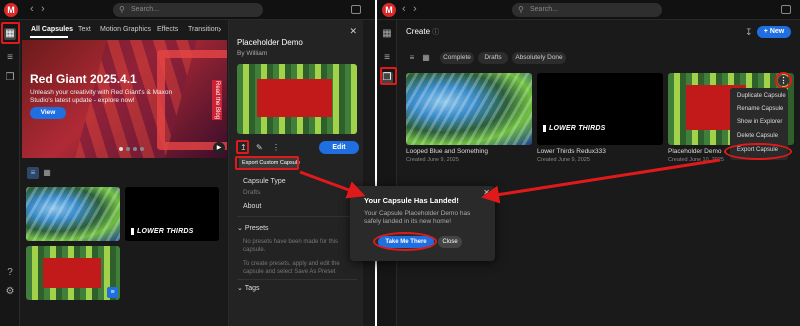  What do you see at coordinates (774, 32) in the screenshot?
I see `new-capsule-button: + New` at bounding box center [774, 32].